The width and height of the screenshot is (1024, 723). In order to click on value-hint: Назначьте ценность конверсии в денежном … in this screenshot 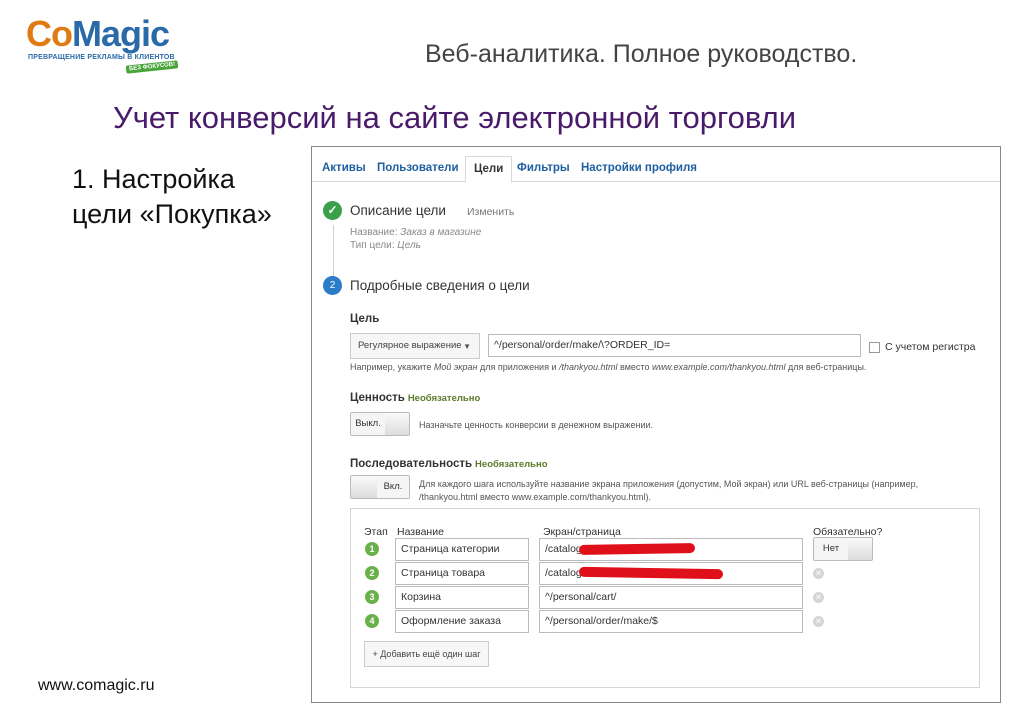, I will do `click(536, 425)`.